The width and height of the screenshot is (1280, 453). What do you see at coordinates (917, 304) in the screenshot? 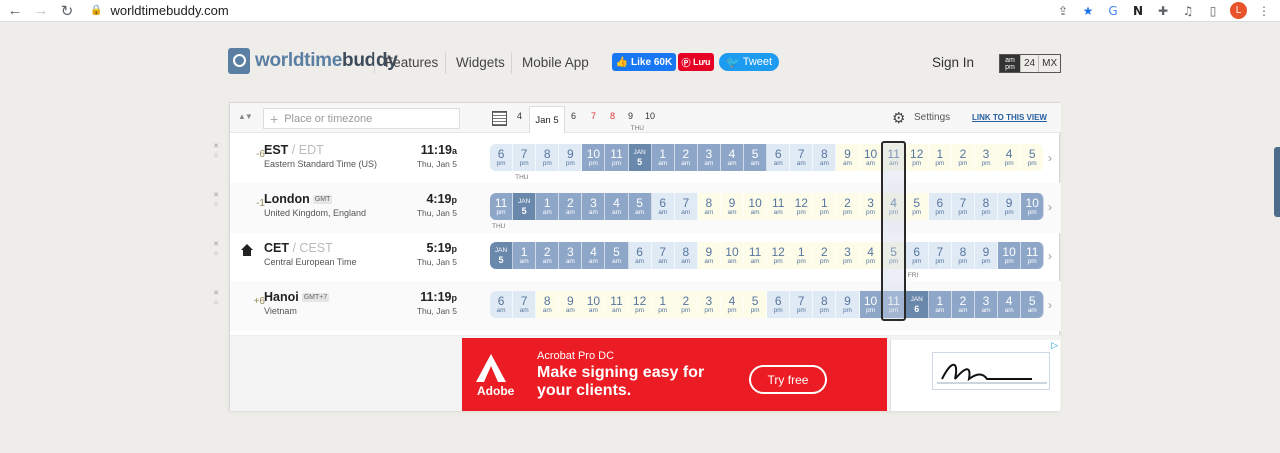
I see `hour-cell: JAN 6` at bounding box center [917, 304].